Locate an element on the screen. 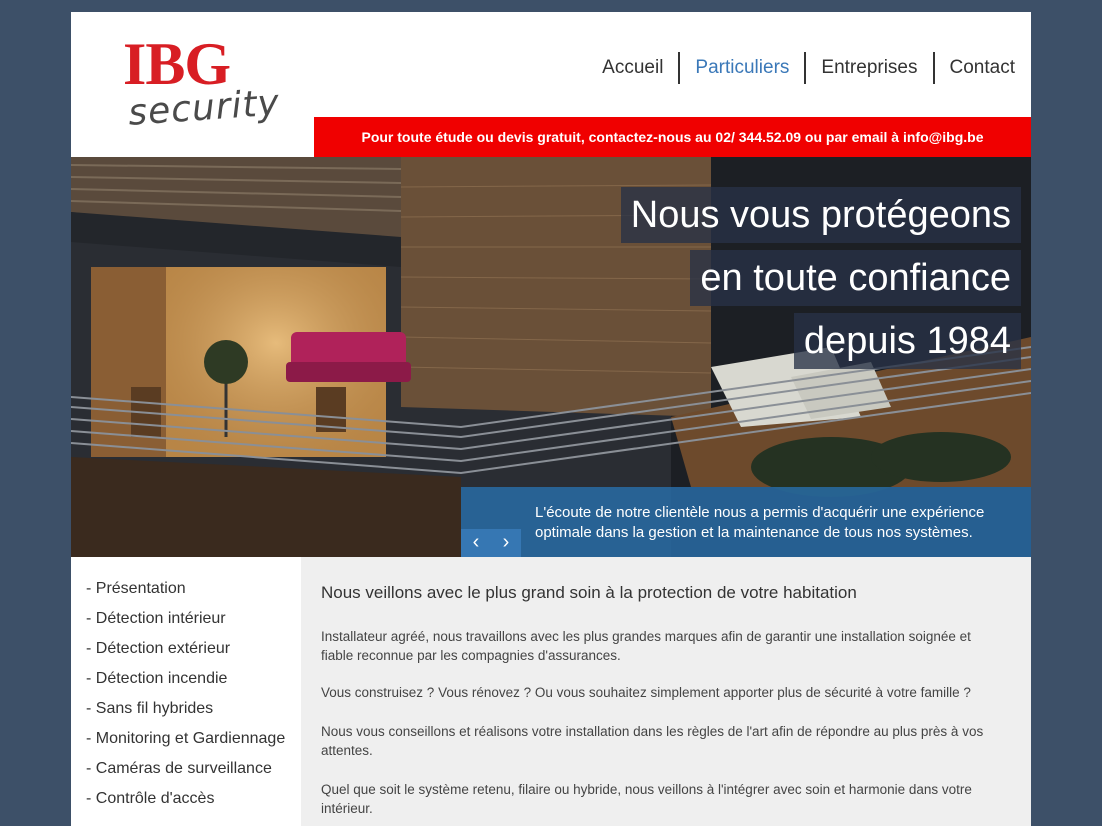 This screenshot has height=826, width=1102. sidebar-item-detection-interieur: - Détection intérieur is located at coordinates (193, 619).